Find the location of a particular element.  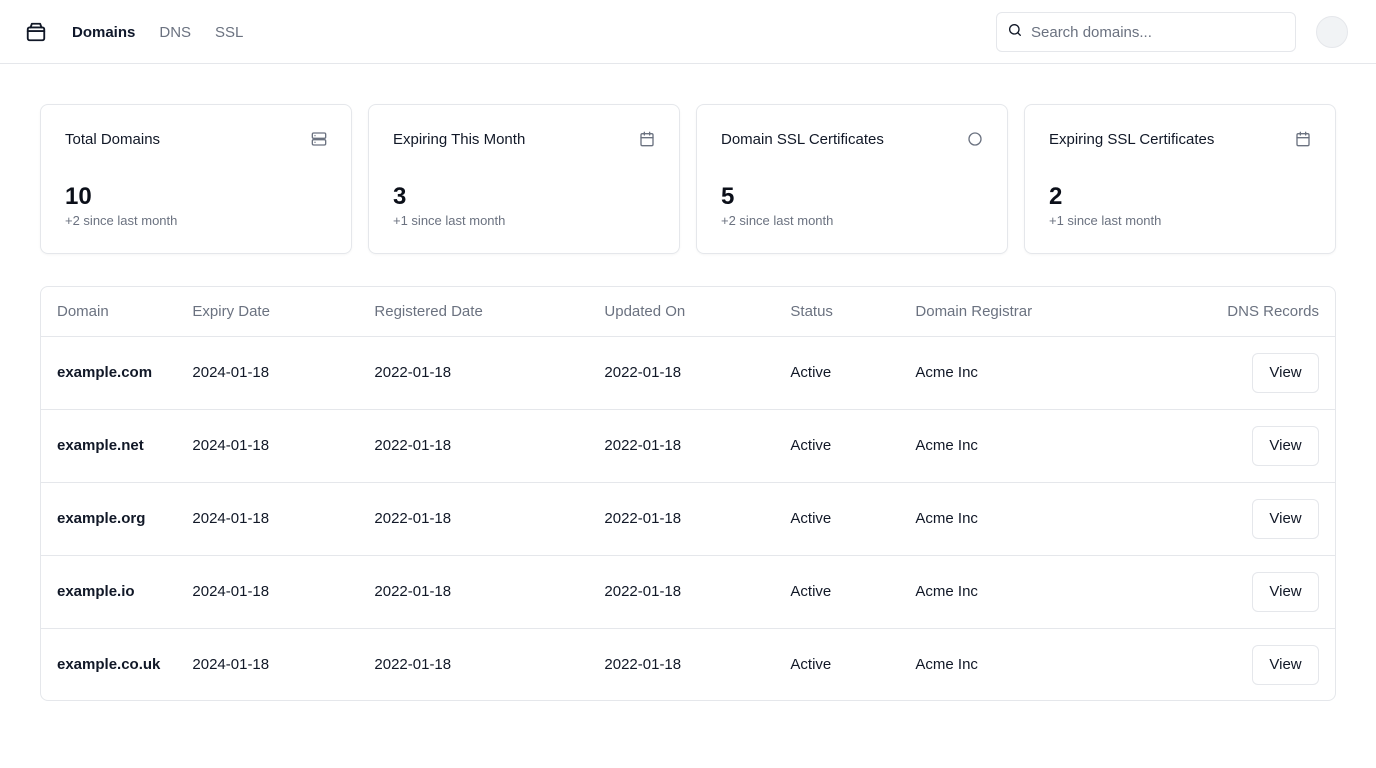

domain-cell: example.io is located at coordinates (96, 591).